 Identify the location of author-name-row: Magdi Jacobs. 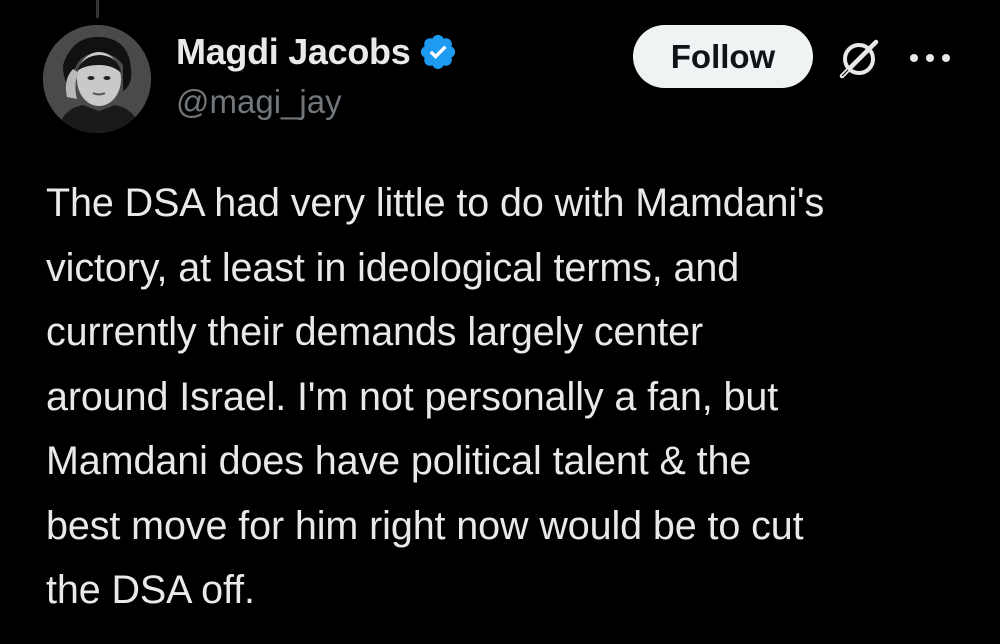
(317, 52).